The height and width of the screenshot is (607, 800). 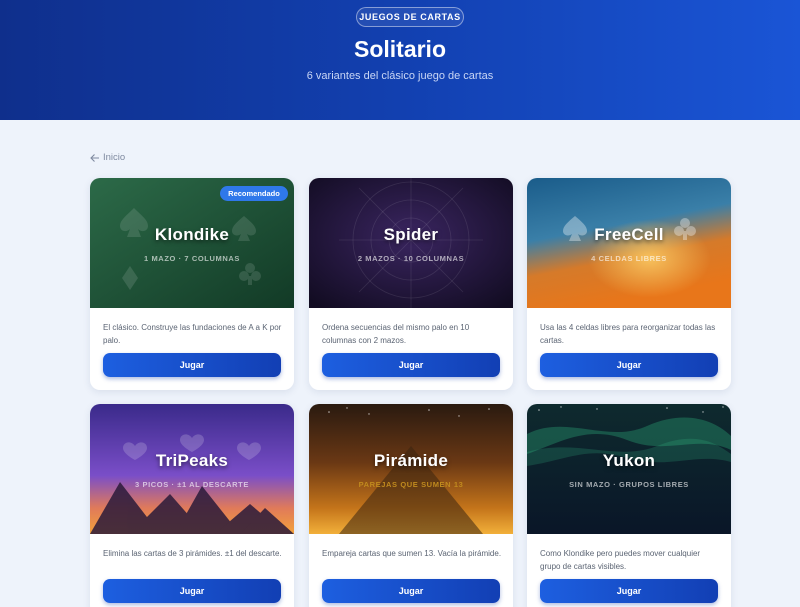 What do you see at coordinates (411, 484) in the screenshot?
I see `card-meta: PAREJAS QUE SUMEN 13` at bounding box center [411, 484].